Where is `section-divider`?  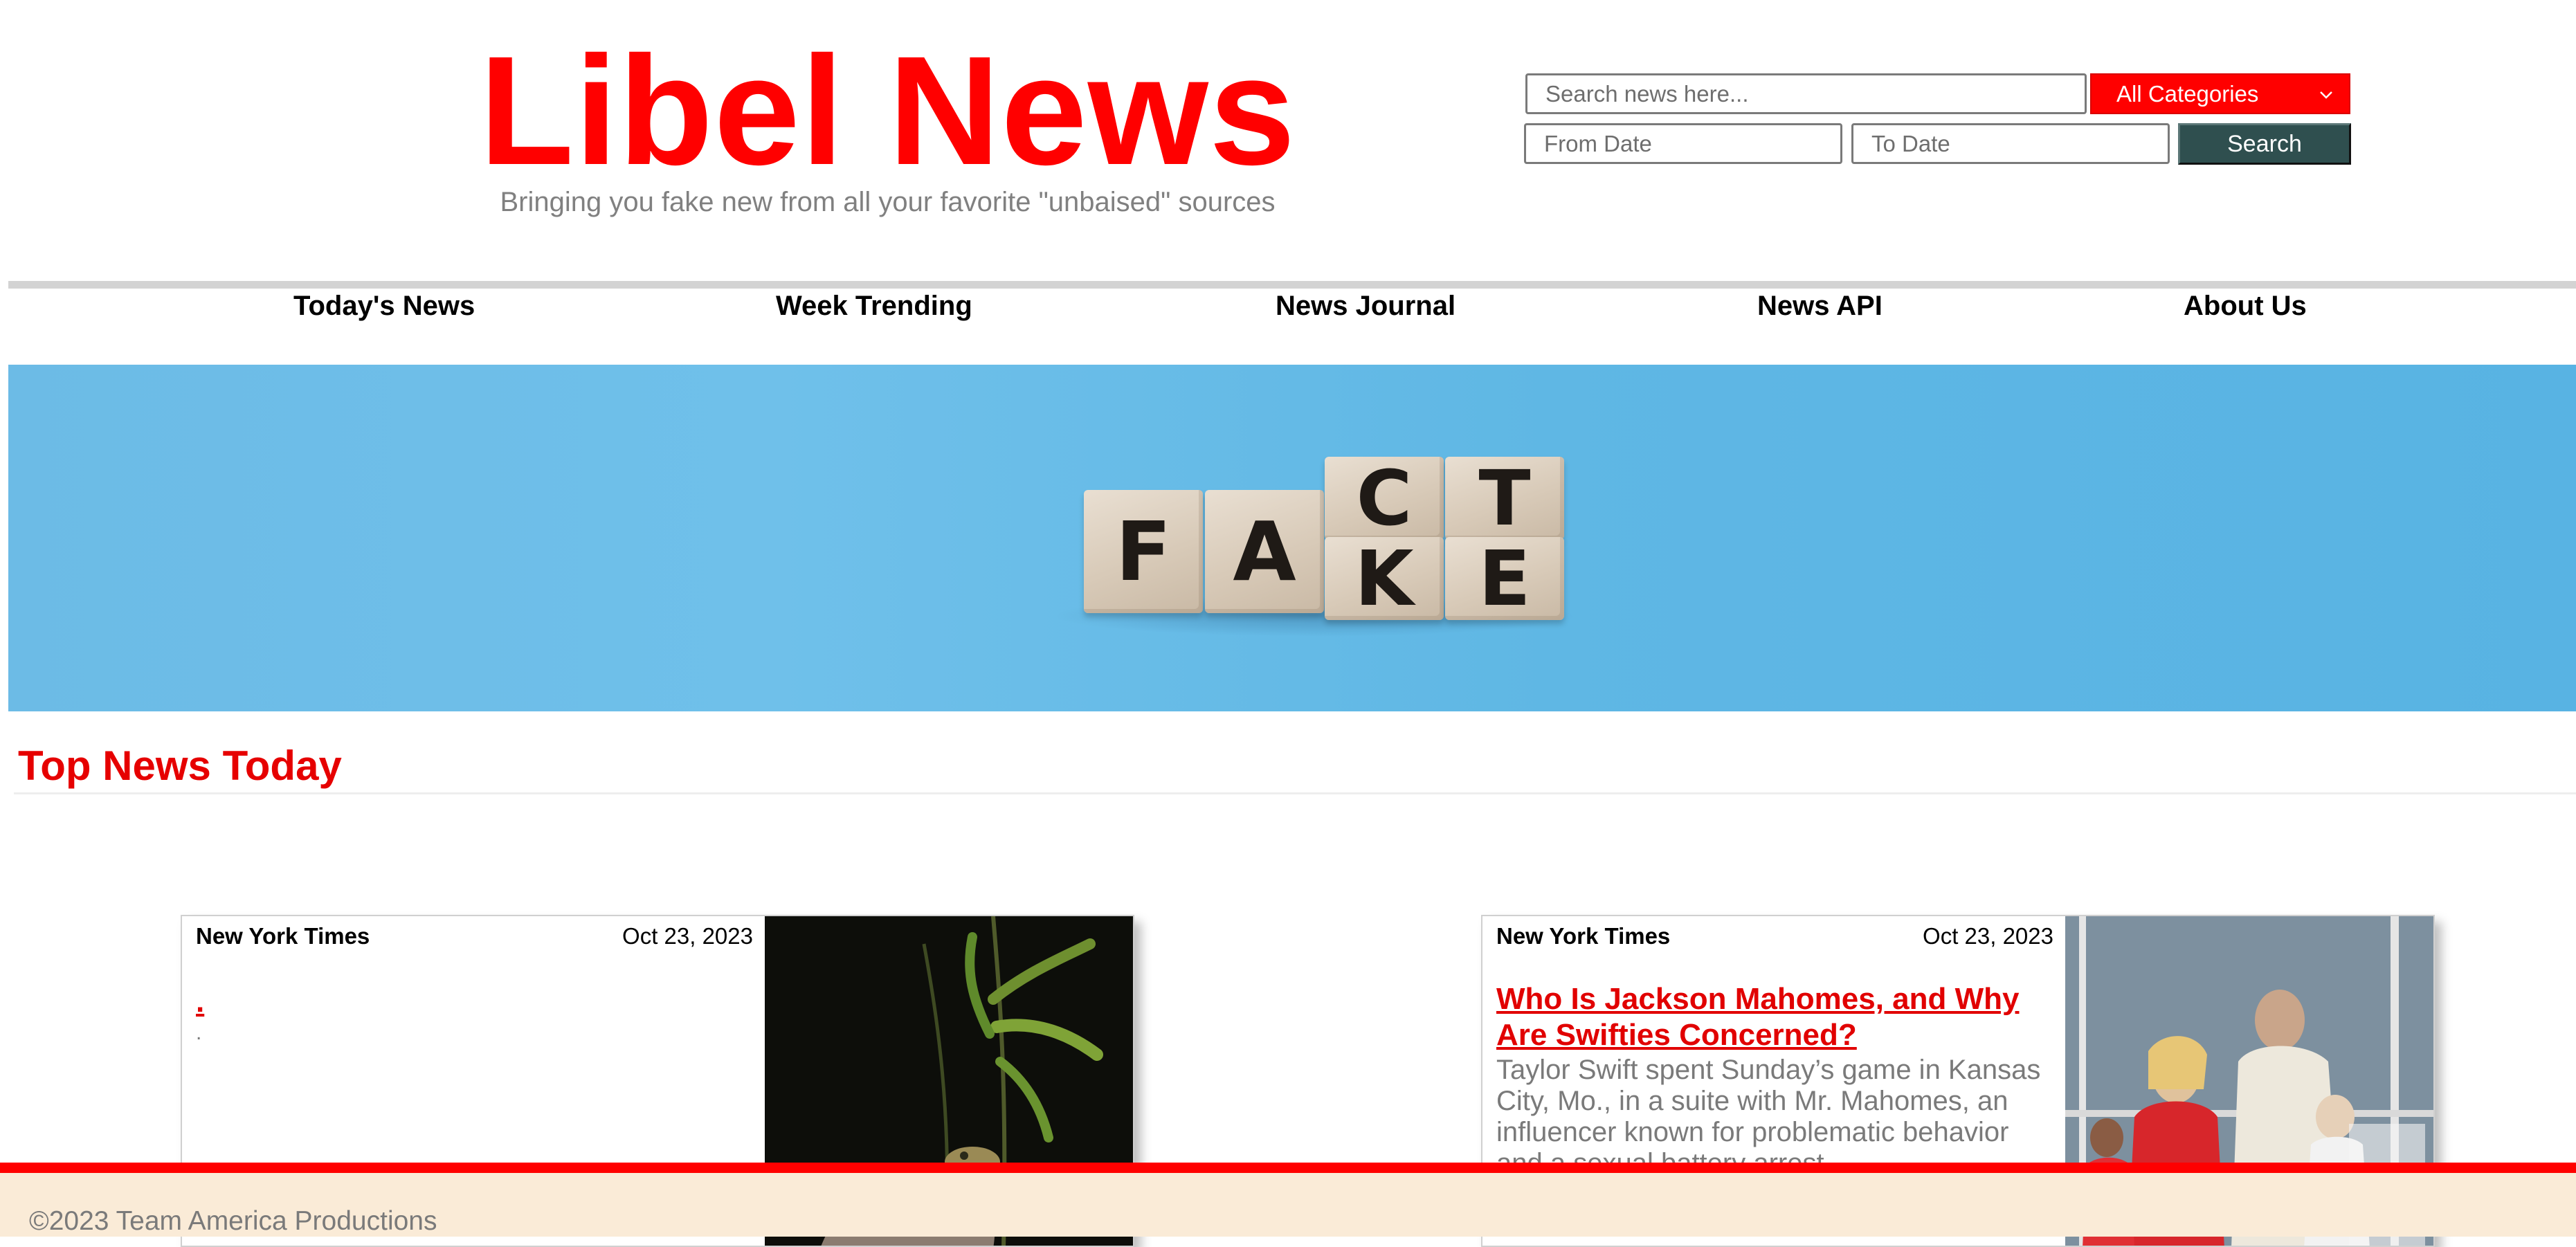
section-divider is located at coordinates (1295, 793).